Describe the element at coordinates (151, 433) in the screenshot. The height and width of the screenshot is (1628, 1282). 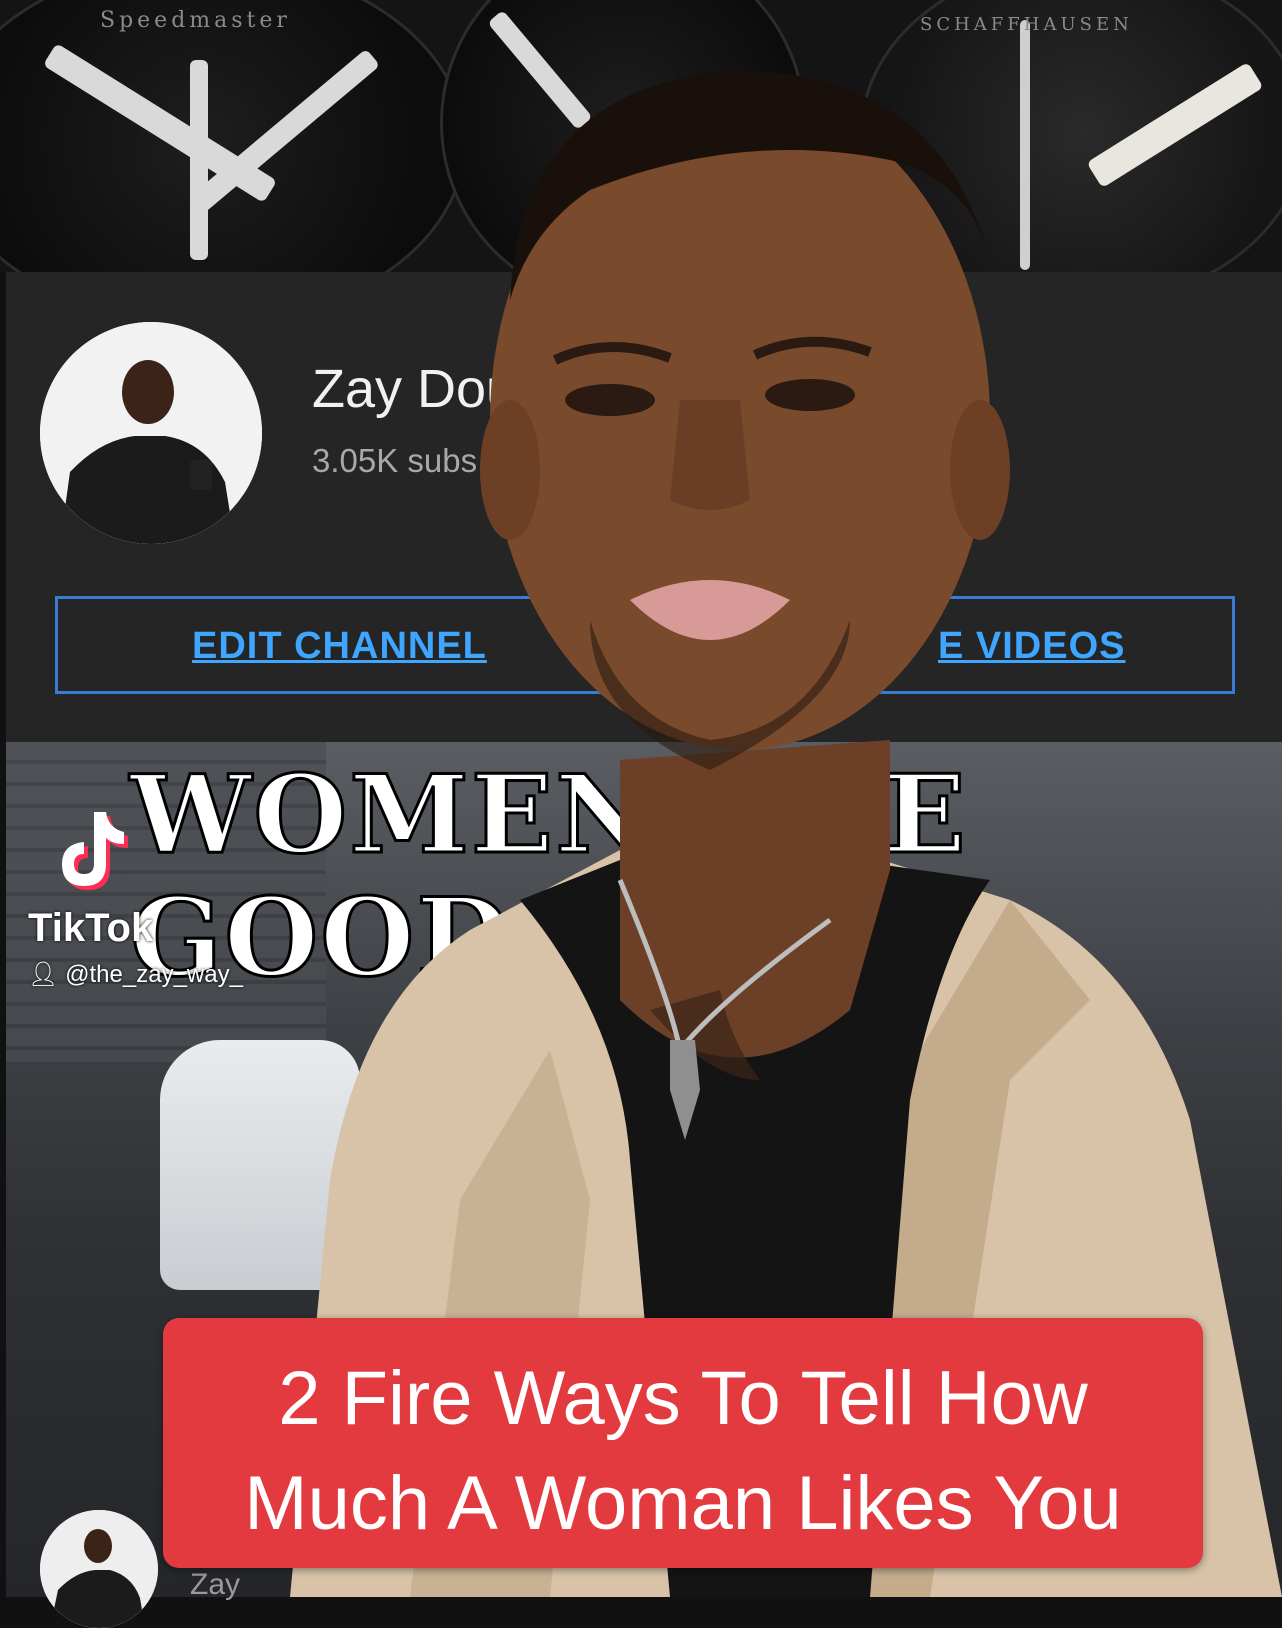
I see `channel-avatar` at that location.